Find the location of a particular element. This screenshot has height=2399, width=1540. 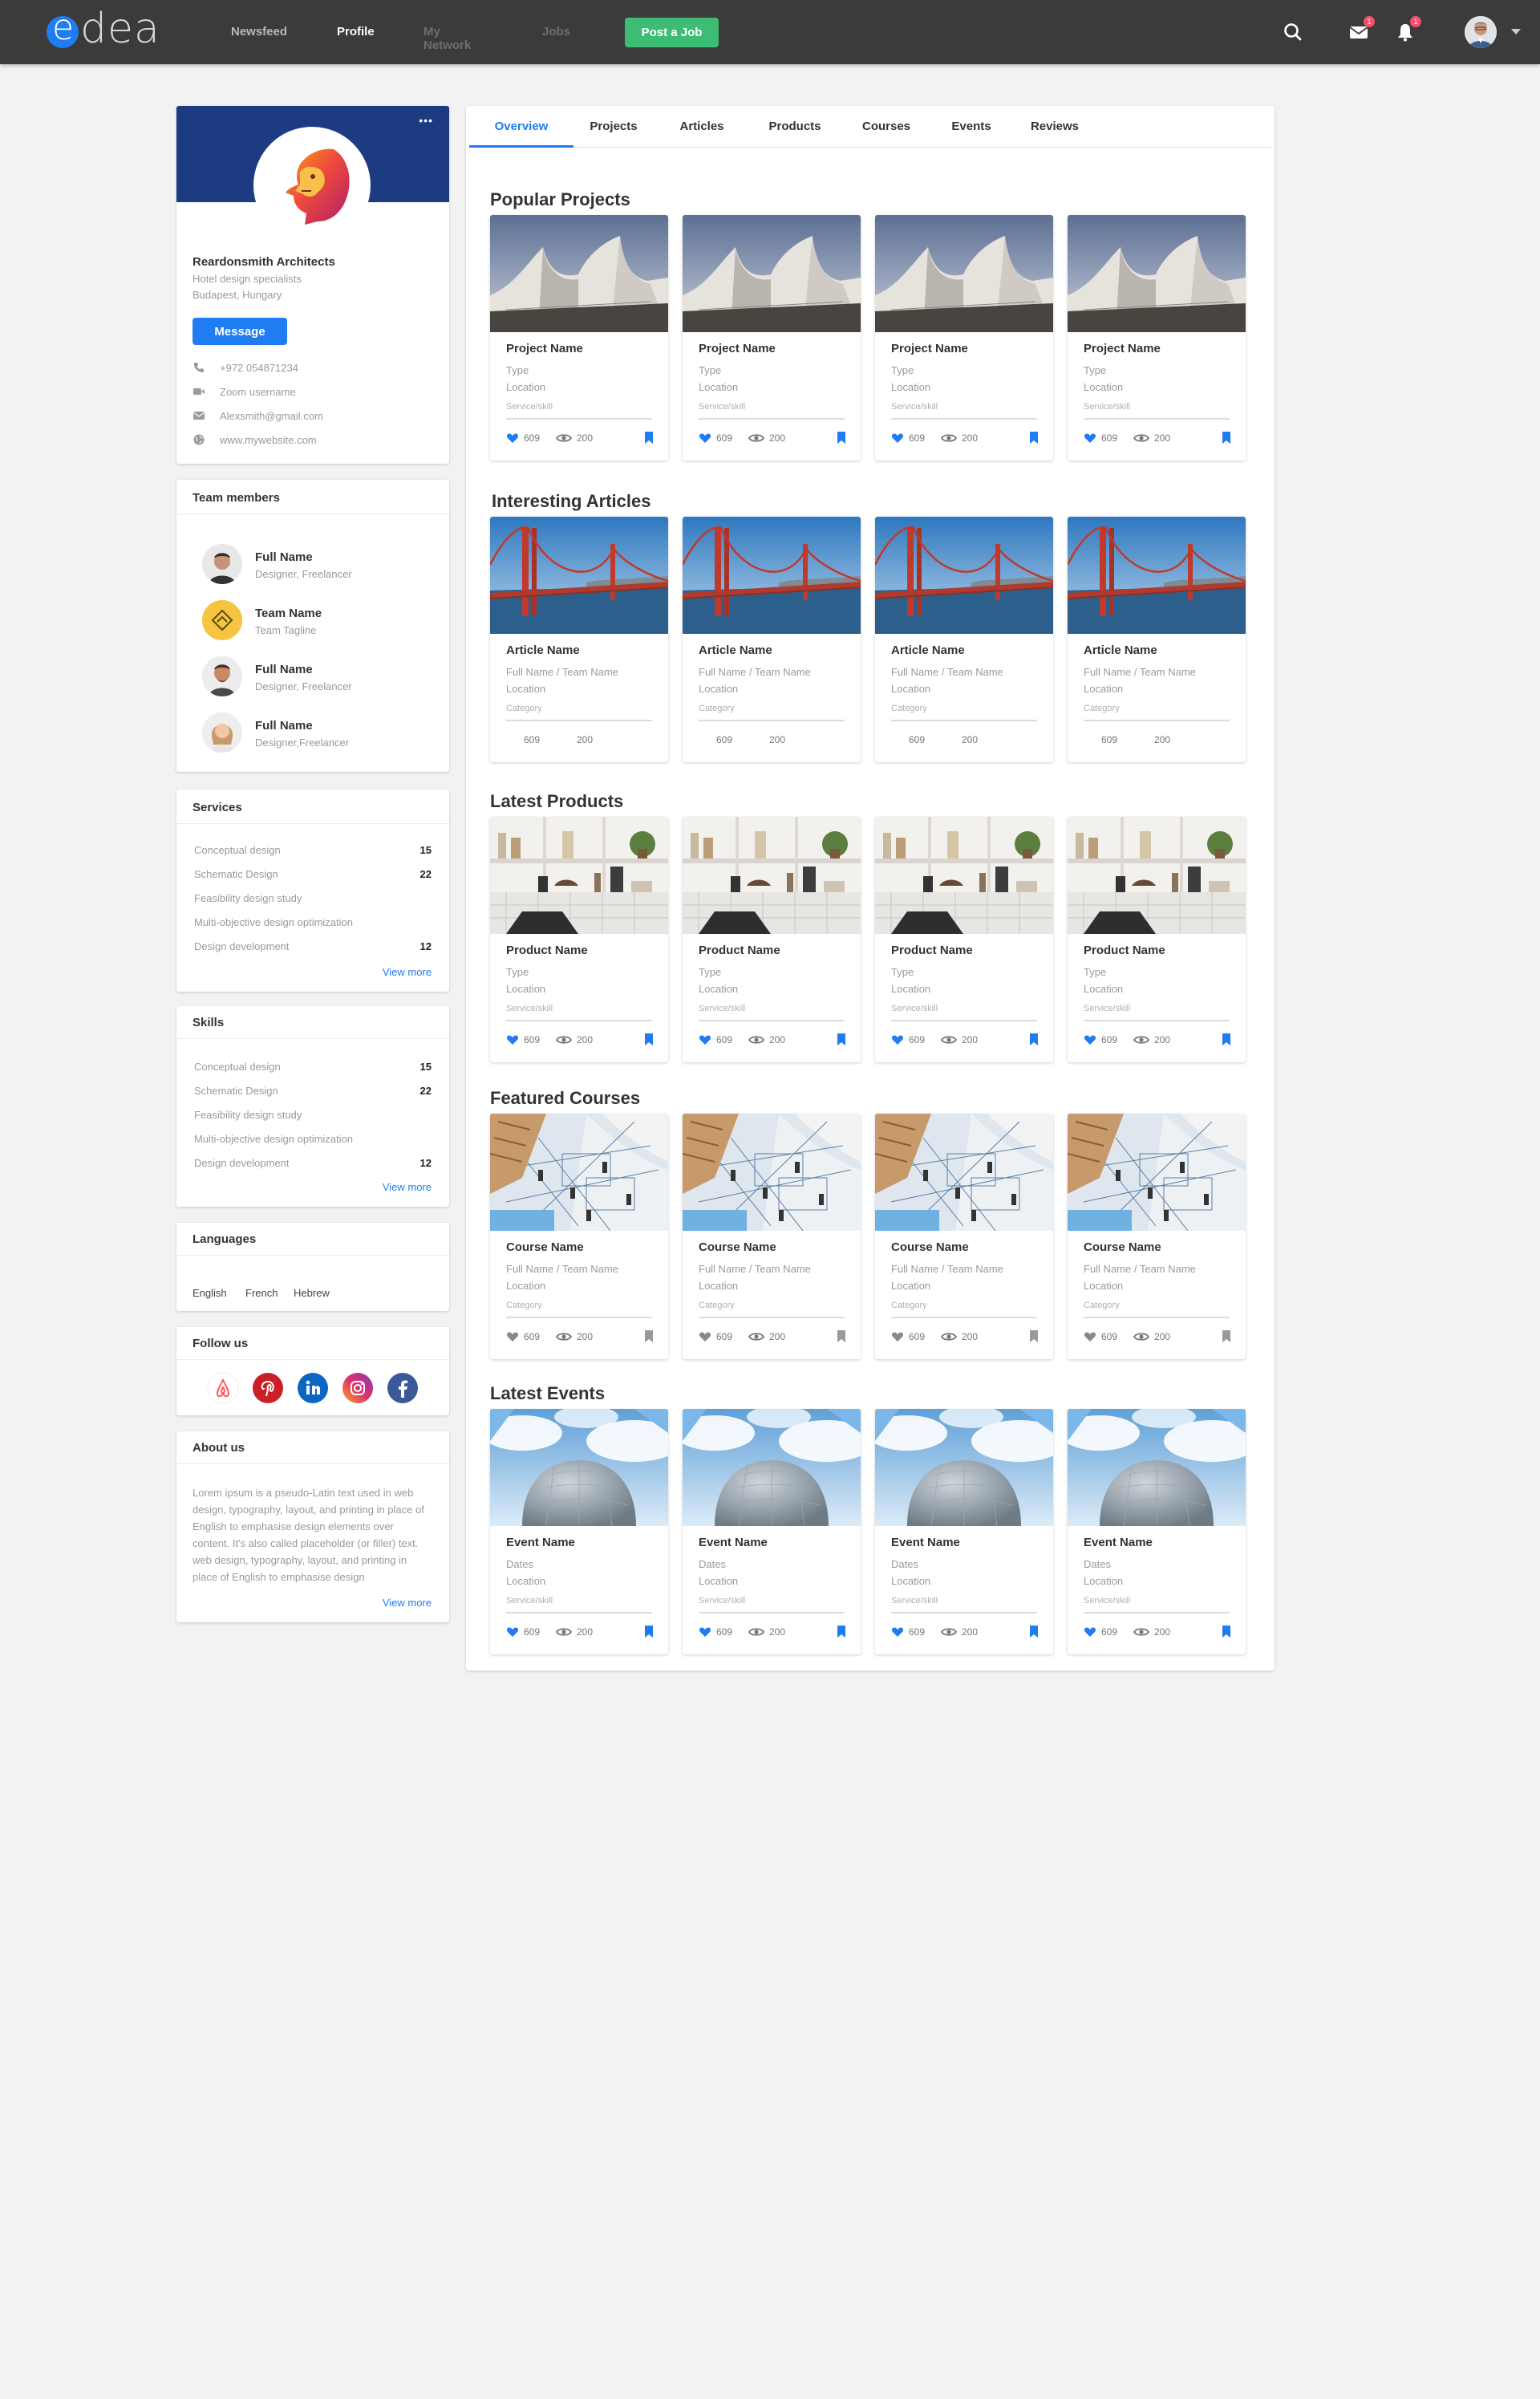

post-a-job-button: Post a Job is located at coordinates (672, 32).